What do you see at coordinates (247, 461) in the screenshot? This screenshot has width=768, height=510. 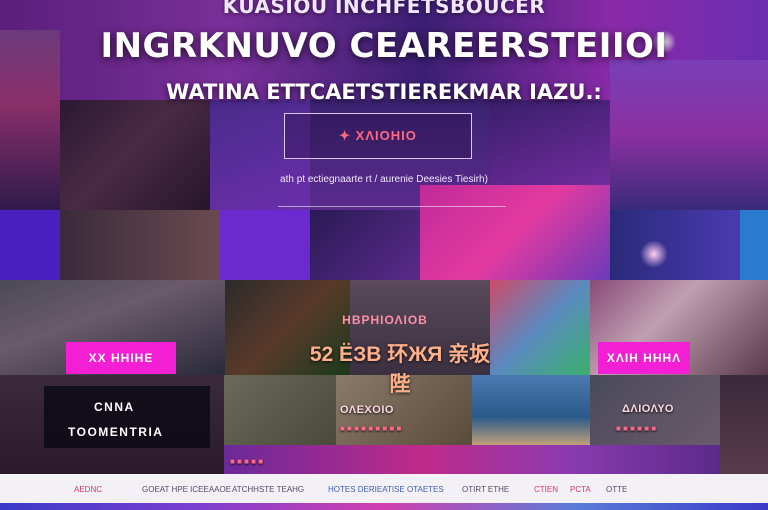 I see `card-tag: ■ ■ ■ ■ ■` at bounding box center [247, 461].